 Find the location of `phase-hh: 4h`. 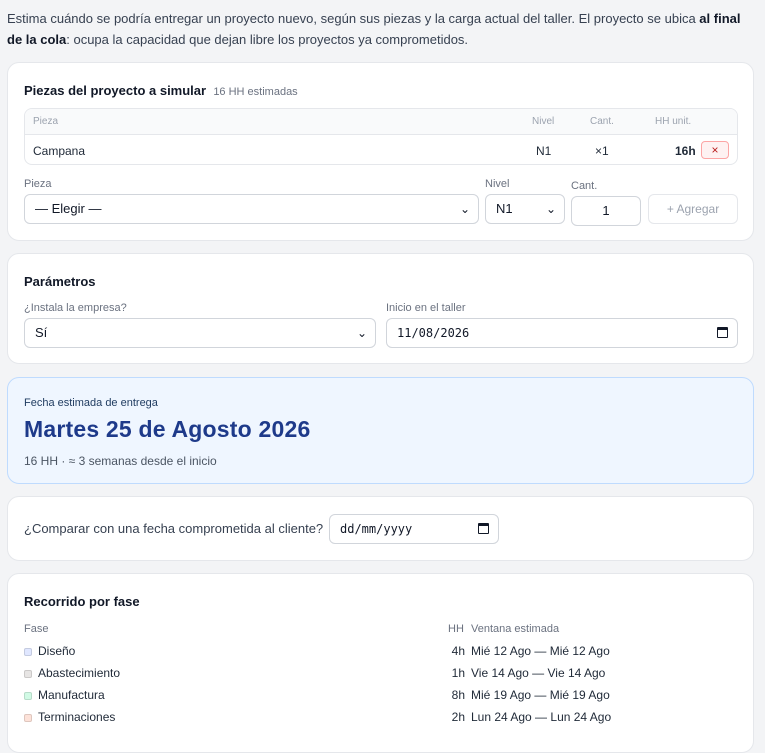

phase-hh: 4h is located at coordinates (458, 651).